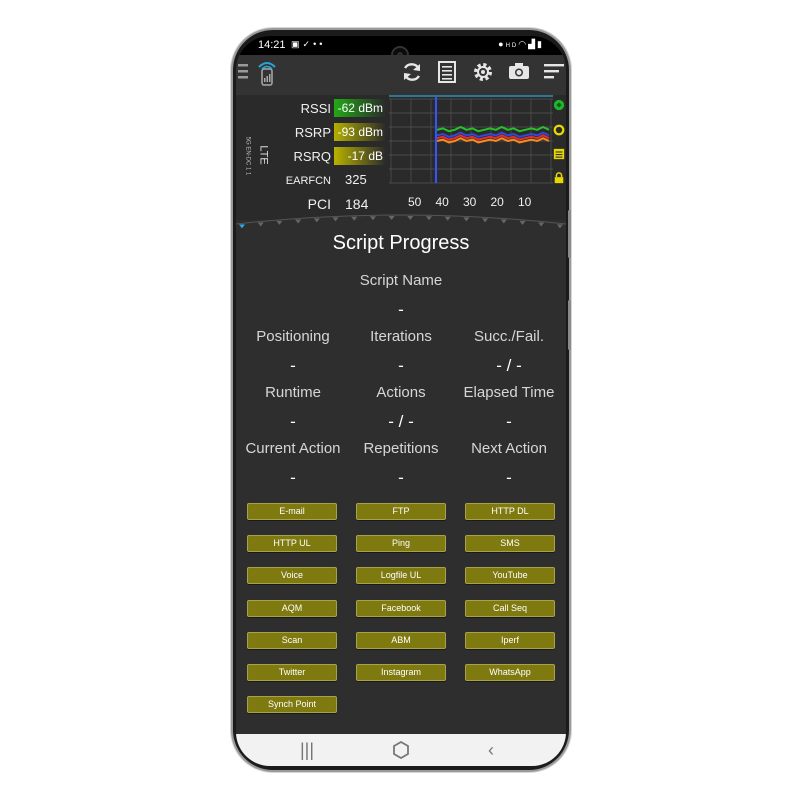 The image size is (800, 800). I want to click on next-action-value: -, so click(509, 477).